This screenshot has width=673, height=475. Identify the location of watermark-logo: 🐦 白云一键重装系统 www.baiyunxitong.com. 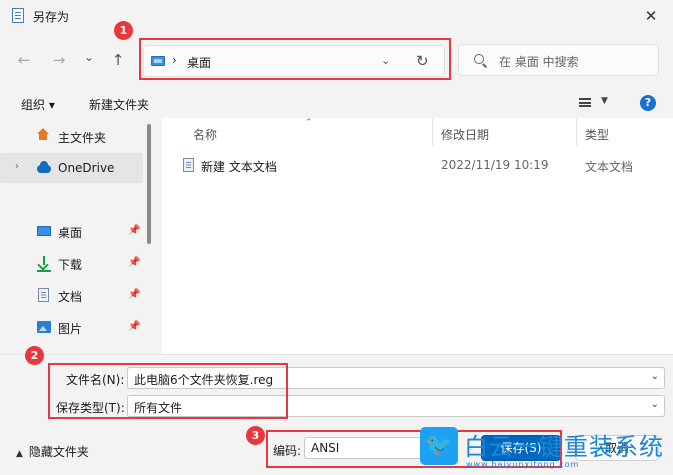
(546, 451).